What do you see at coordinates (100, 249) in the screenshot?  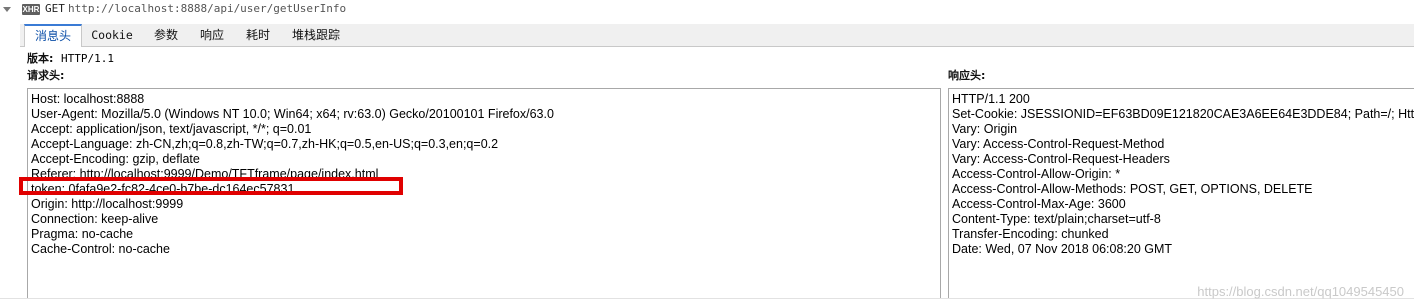 I see `request-header-line: Cache-Control: no-cache` at bounding box center [100, 249].